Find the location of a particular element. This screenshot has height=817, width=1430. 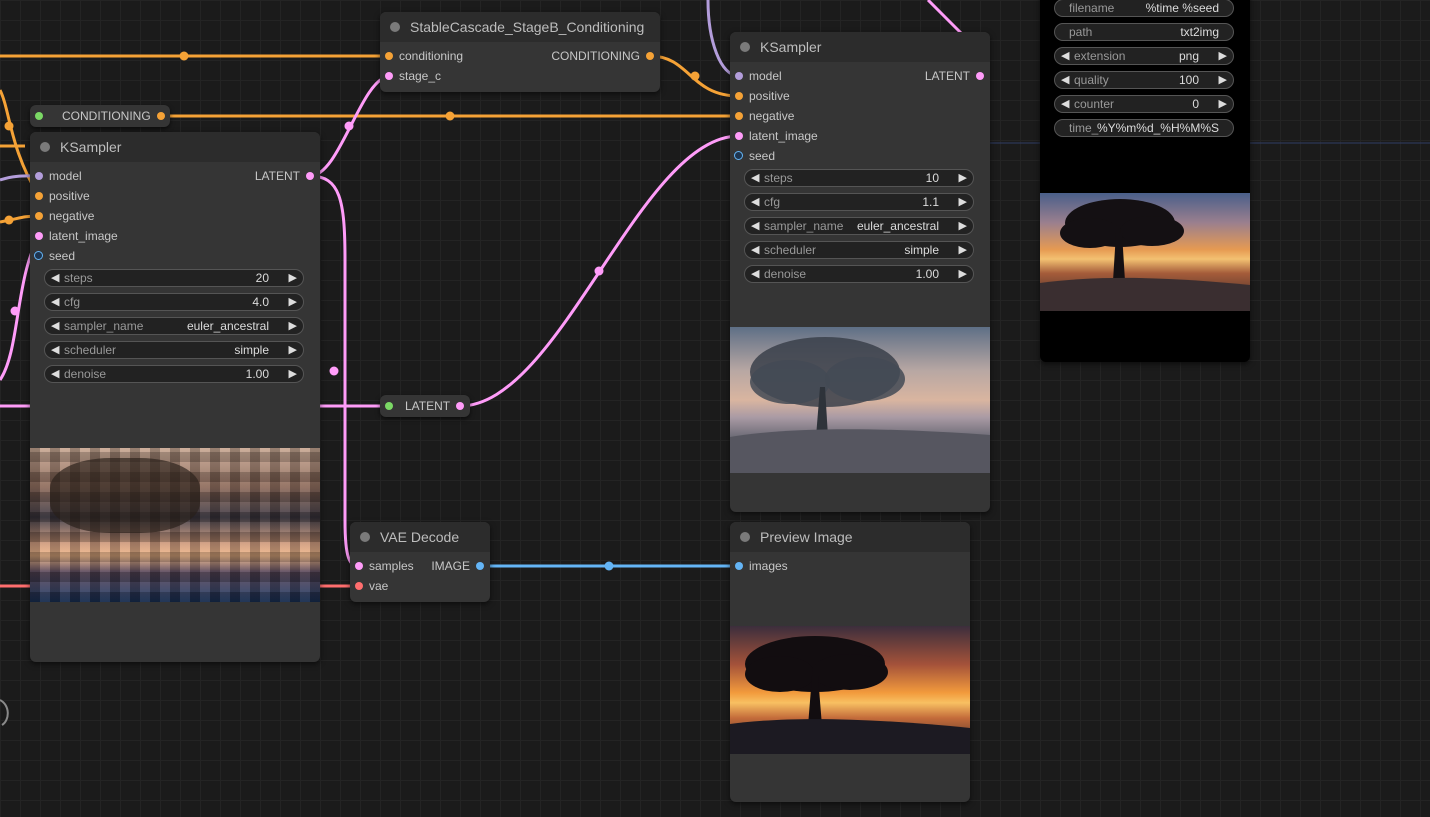

preview-image-node: Preview Image images is located at coordinates (850, 662).